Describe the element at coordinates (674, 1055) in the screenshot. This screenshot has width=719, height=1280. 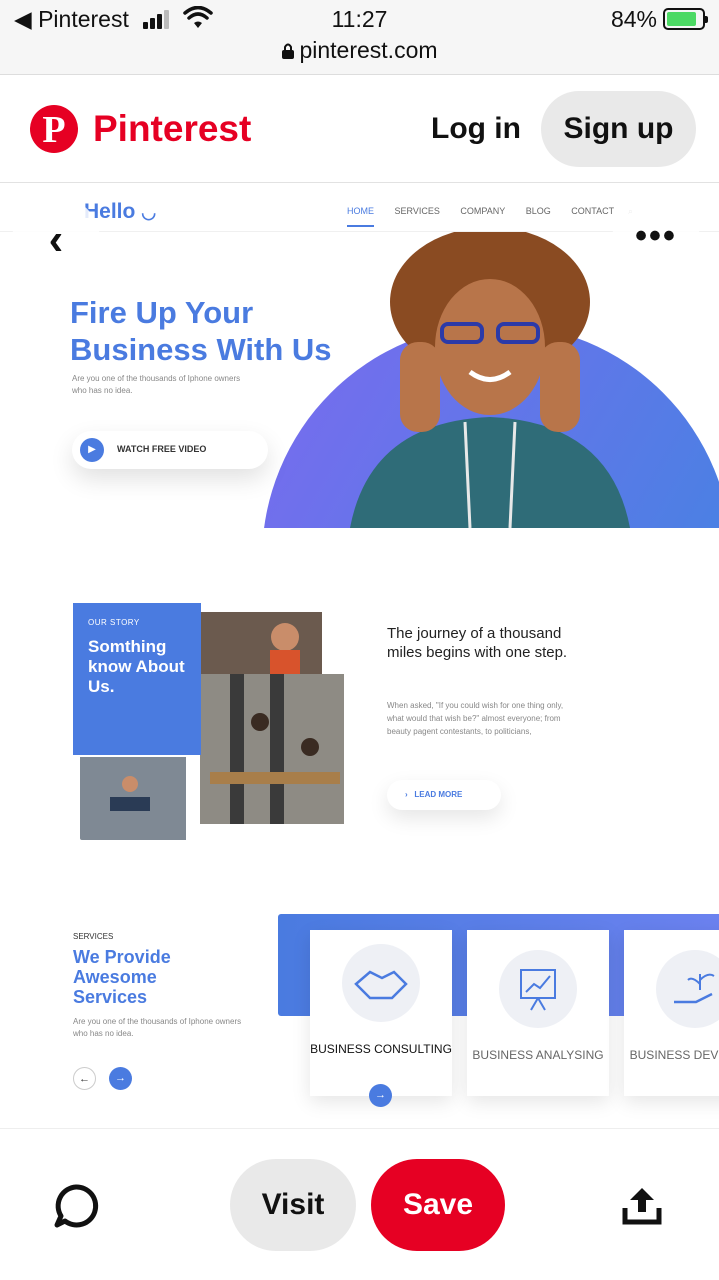
I see `service-card-name: BUSINESS DEVELOPM` at that location.